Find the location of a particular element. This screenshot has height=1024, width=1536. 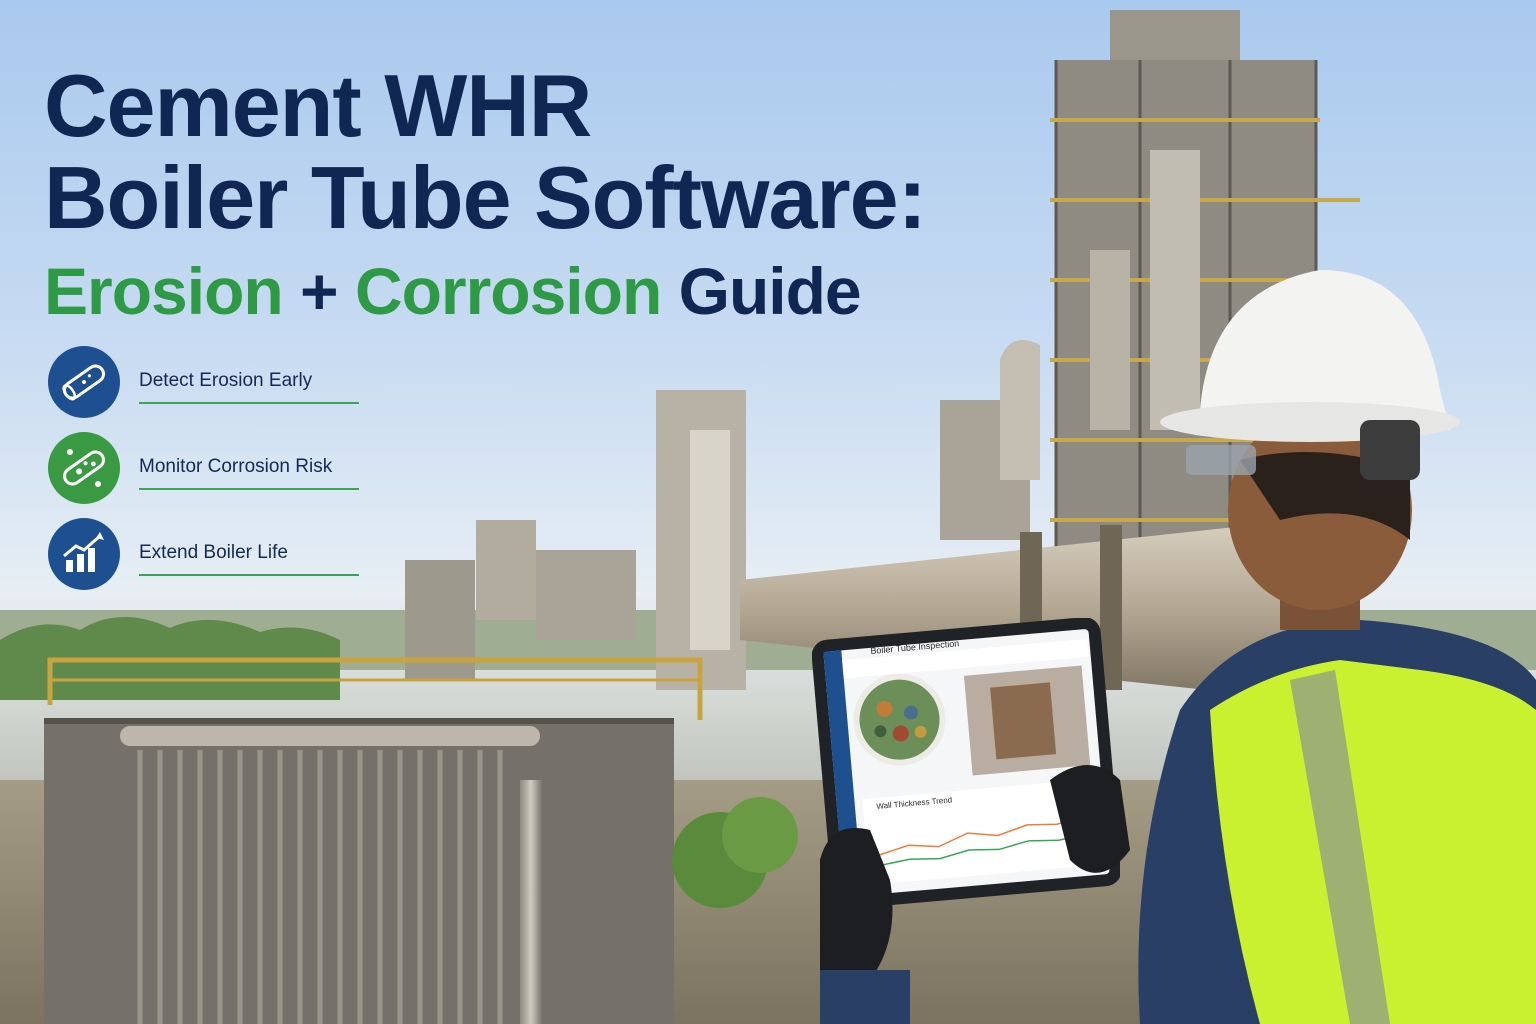

feature-item-monitor-corrosion: Monitor Corrosion Risk is located at coordinates (218, 475).